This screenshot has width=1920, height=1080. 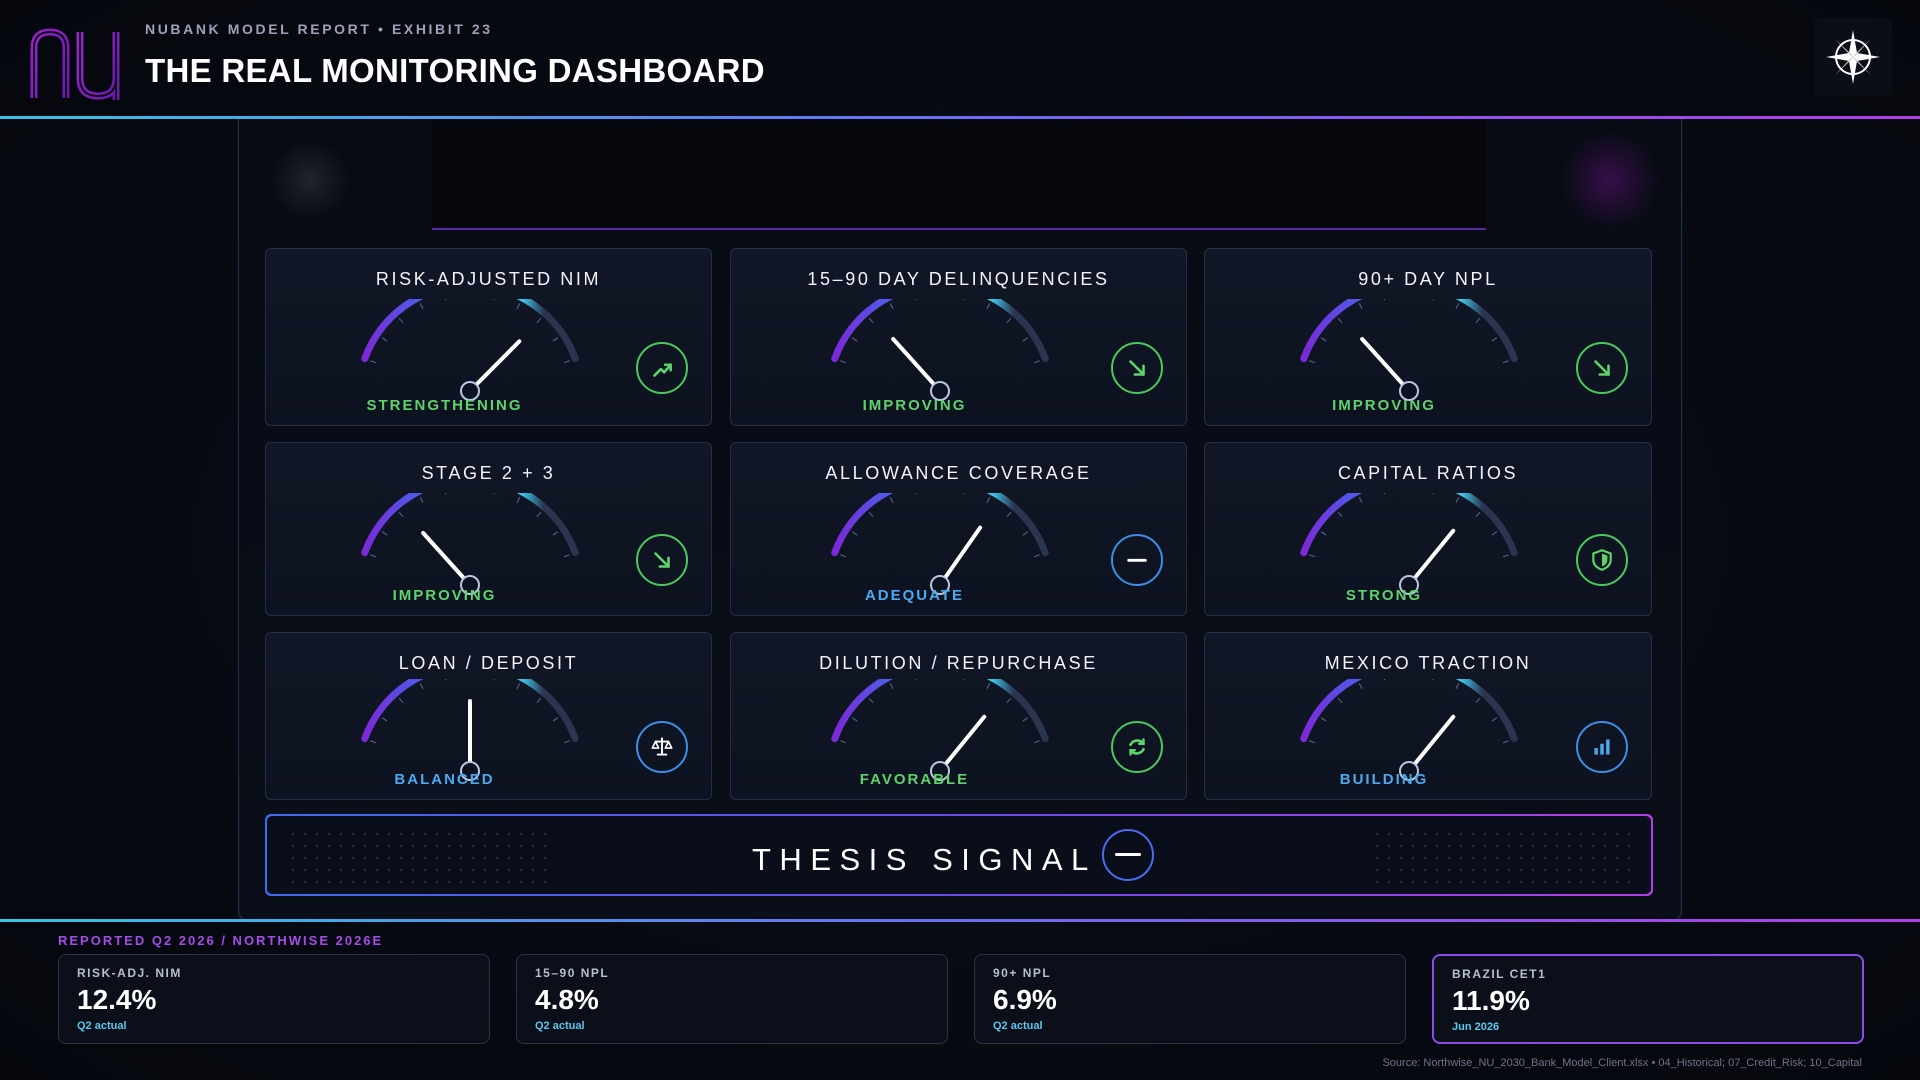 I want to click on page-title: THE REAL MONITORING DASHBOARD, so click(x=455, y=70).